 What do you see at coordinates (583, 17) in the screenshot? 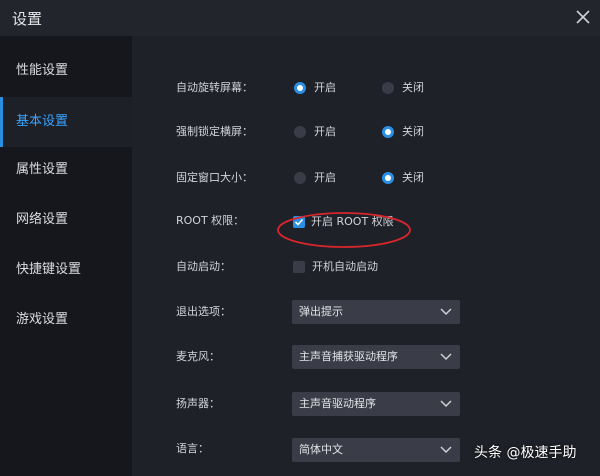
I see `close-icon` at bounding box center [583, 17].